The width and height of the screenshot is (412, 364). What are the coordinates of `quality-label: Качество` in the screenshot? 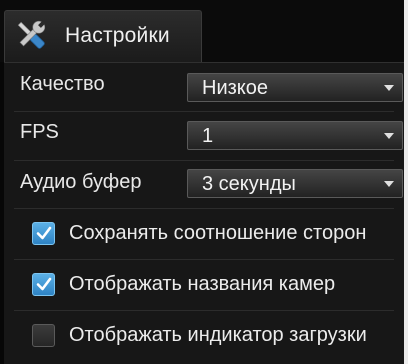 It's located at (62, 84).